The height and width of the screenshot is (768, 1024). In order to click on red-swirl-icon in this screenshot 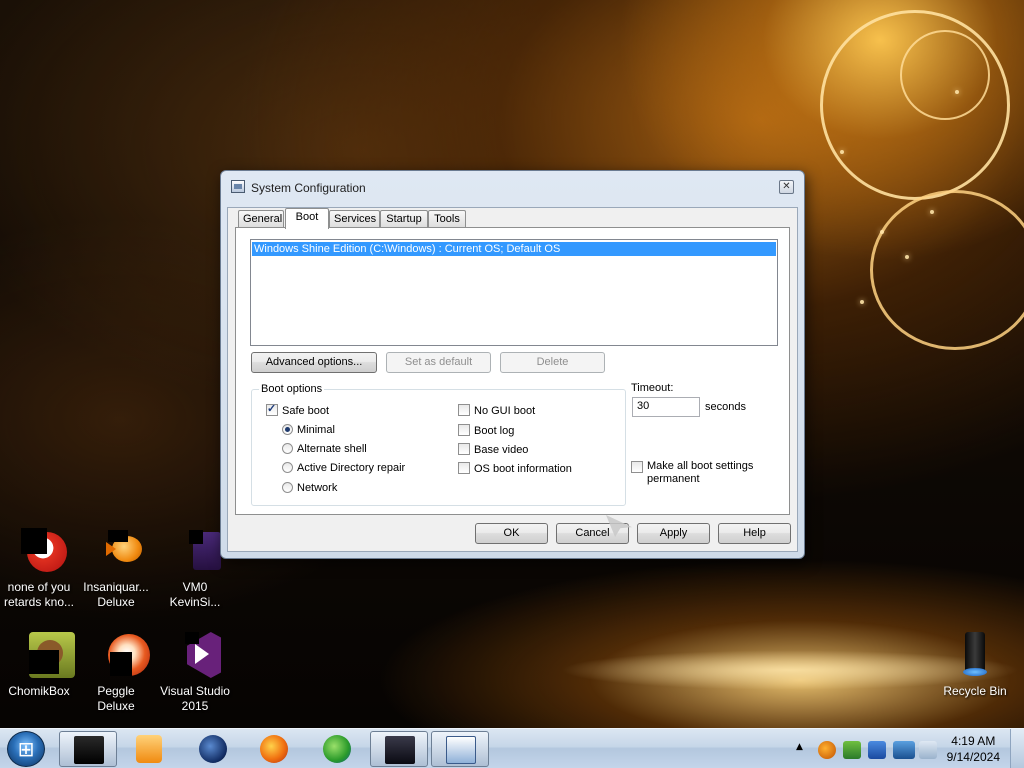, I will do `click(41, 552)`.